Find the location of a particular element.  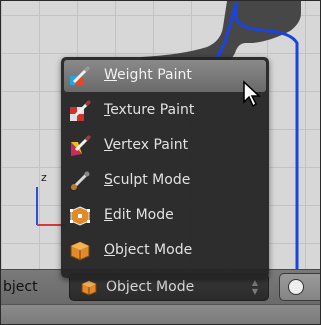

menu-item-vertex-paint: Vertex Paint is located at coordinates (165, 146).